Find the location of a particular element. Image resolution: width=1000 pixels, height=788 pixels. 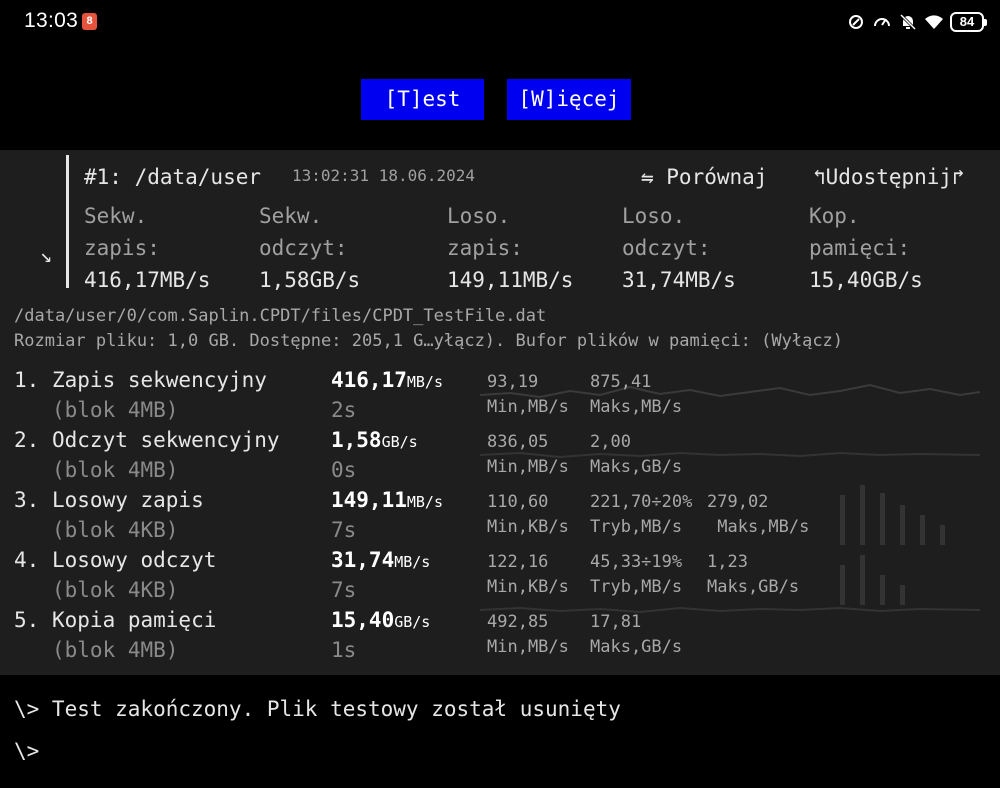

speed-value: 15,40 is located at coordinates (363, 620).